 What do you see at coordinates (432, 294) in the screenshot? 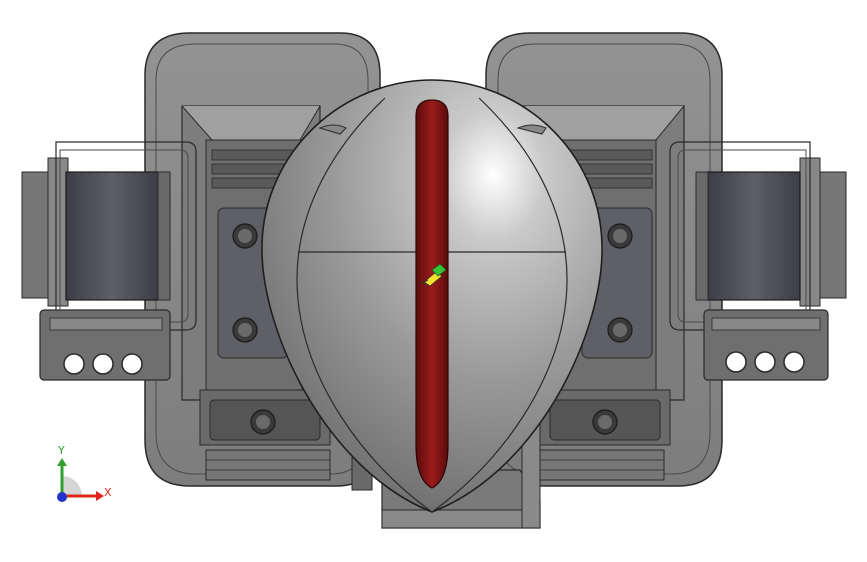
I see `red-slot` at bounding box center [432, 294].